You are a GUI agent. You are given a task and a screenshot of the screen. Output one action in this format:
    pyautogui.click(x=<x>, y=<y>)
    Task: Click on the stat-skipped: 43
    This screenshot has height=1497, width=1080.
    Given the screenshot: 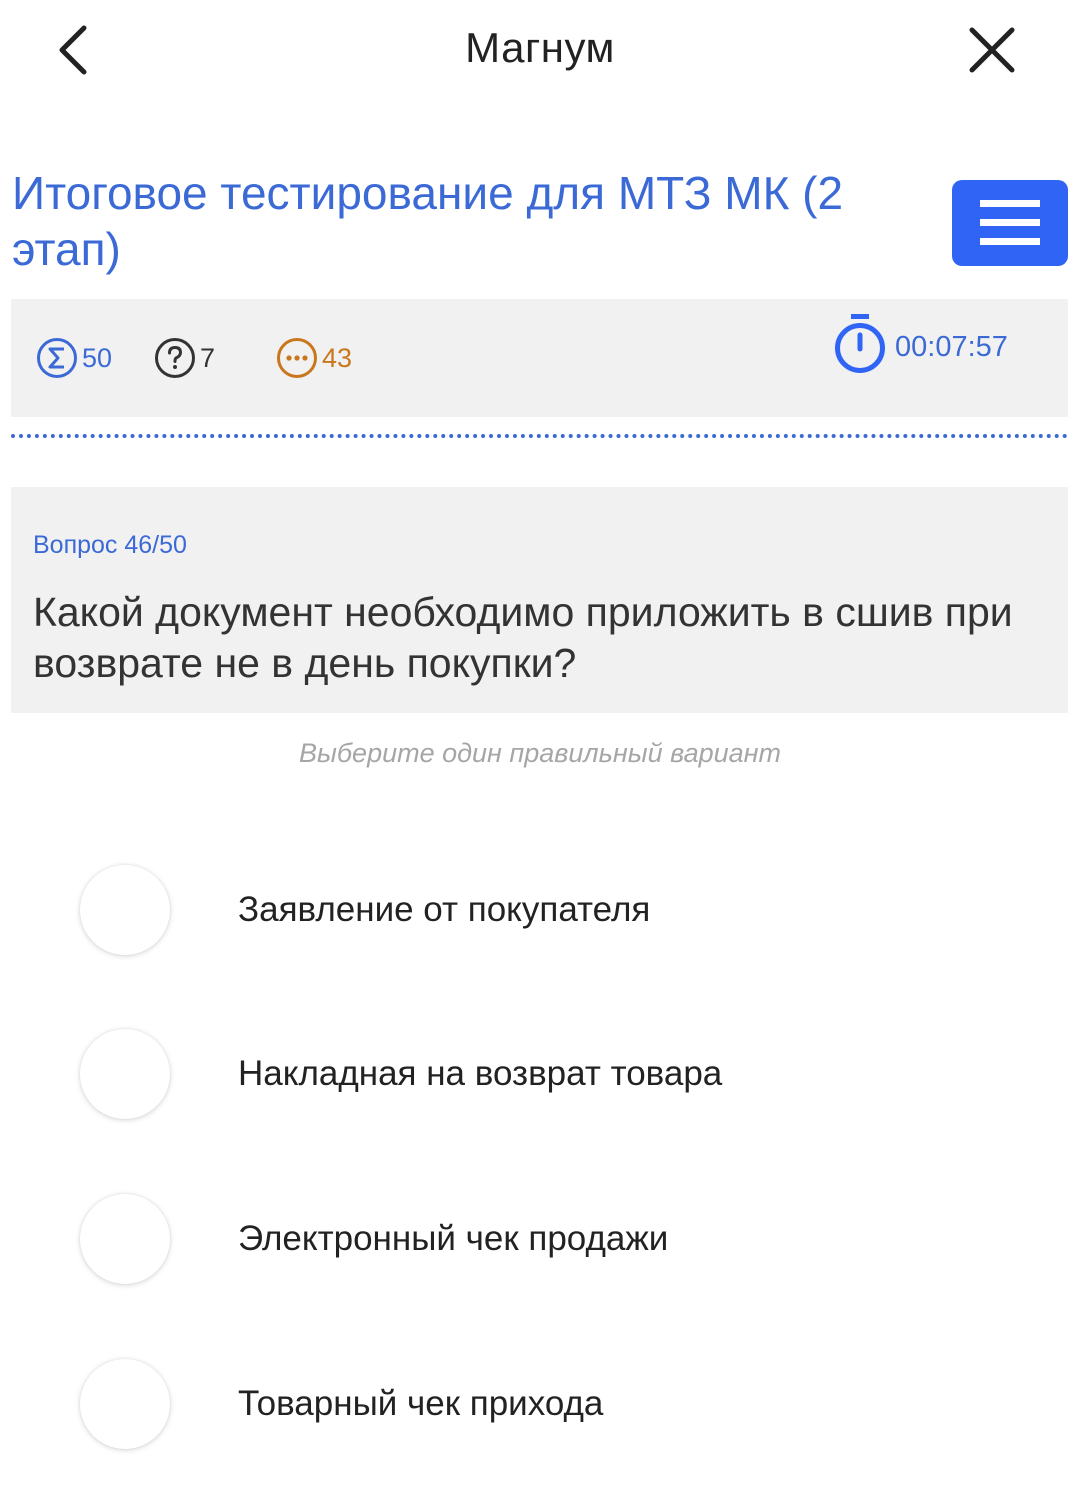 What is the action you would take?
    pyautogui.click(x=314, y=358)
    